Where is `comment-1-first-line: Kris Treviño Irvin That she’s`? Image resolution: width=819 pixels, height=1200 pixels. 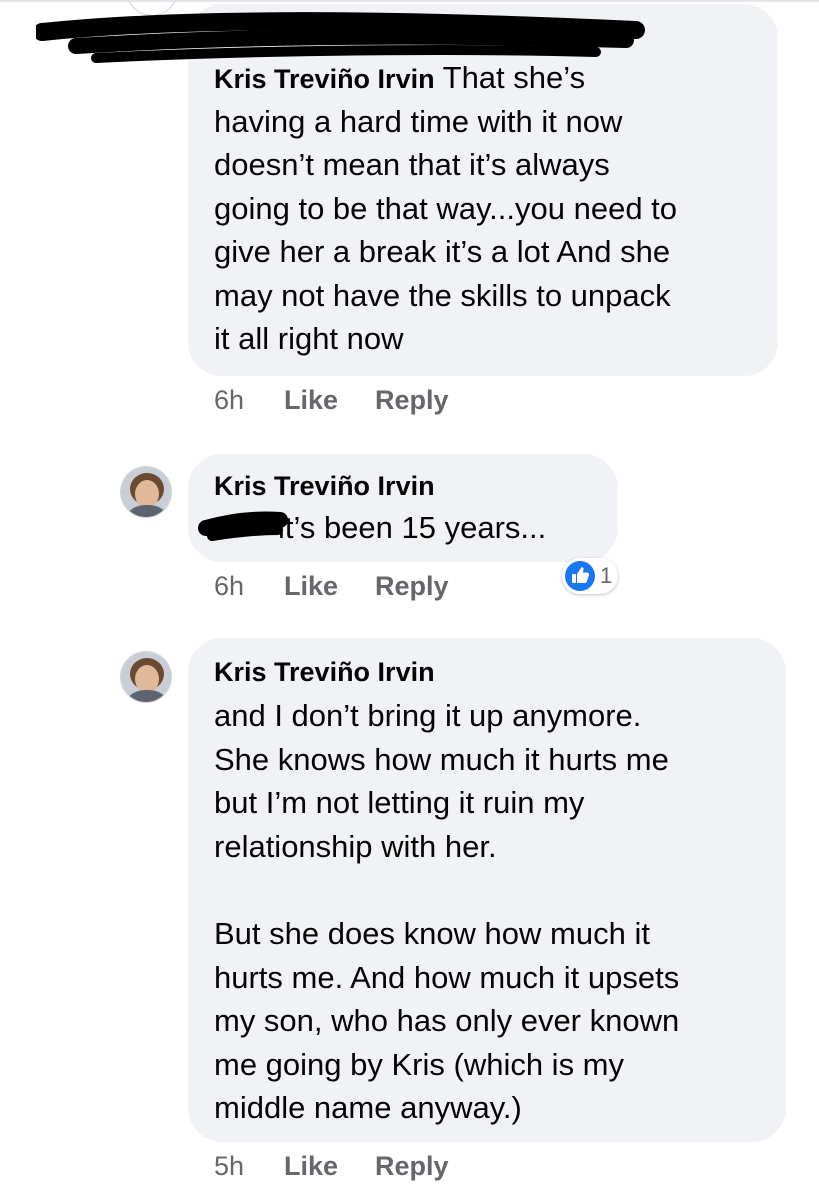 comment-1-first-line: Kris Treviño Irvin That she’s is located at coordinates (489, 78).